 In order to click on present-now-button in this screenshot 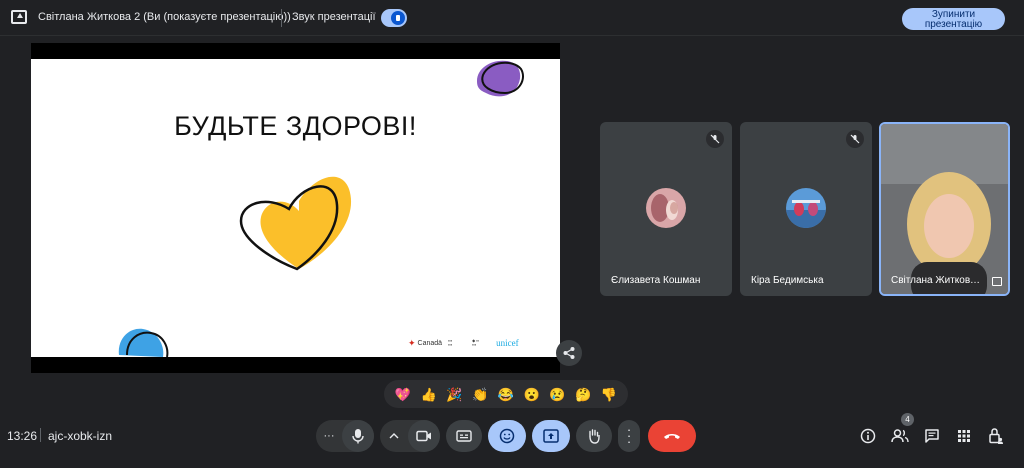, I will do `click(551, 436)`.